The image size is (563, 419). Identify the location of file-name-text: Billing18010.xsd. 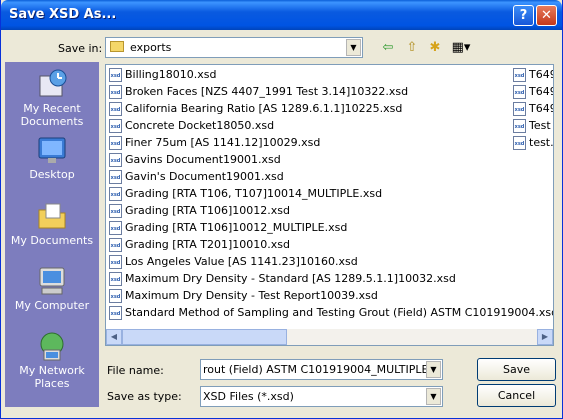
(171, 74).